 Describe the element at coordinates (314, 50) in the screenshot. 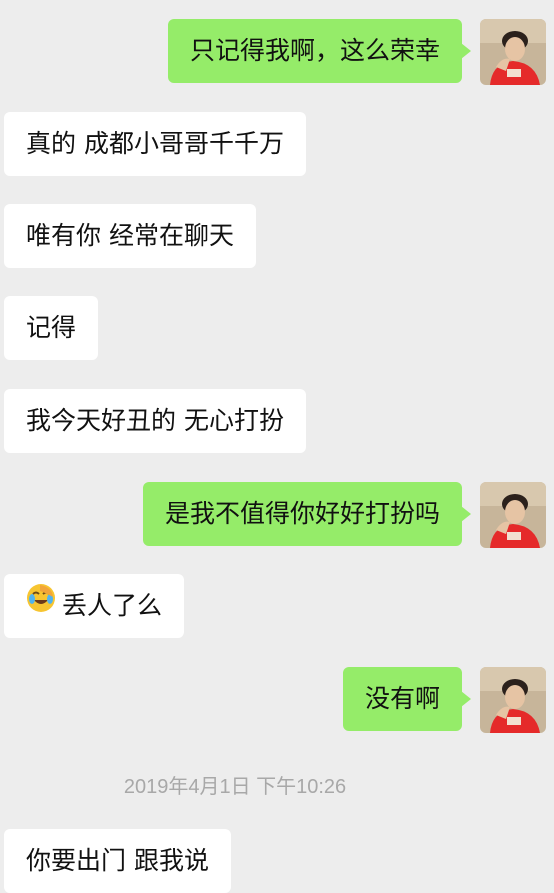

I see `message-text: 只记得我啊，这么荣幸` at that location.